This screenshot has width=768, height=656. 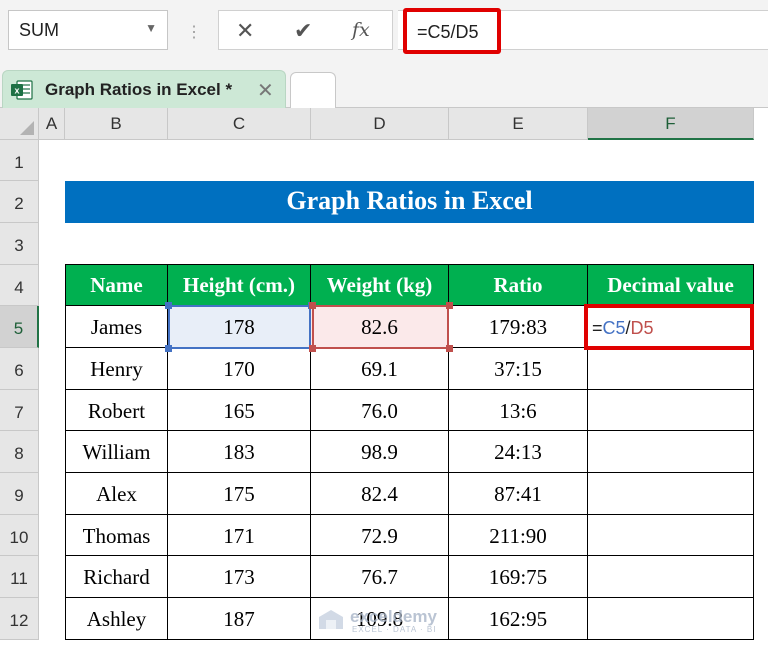 I want to click on cell-weight: 72.9, so click(x=380, y=535).